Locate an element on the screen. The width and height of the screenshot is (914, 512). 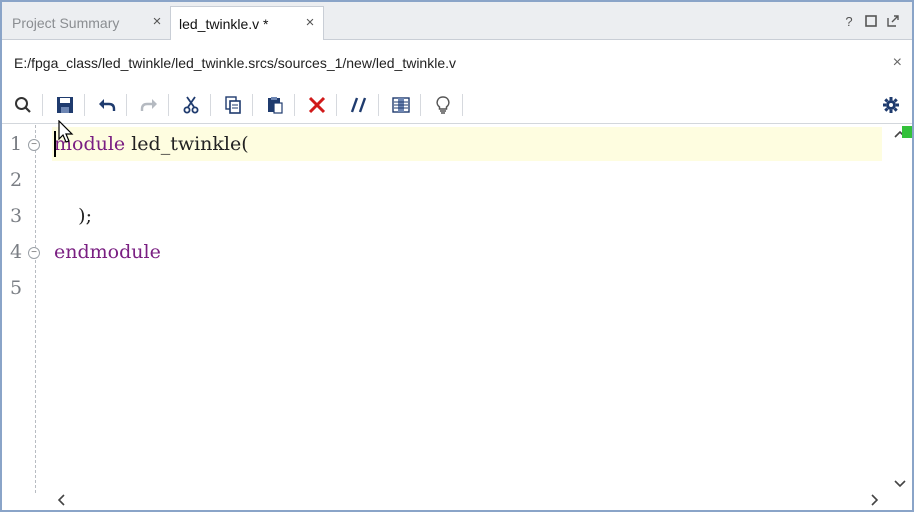
paste-icon is located at coordinates (275, 105).